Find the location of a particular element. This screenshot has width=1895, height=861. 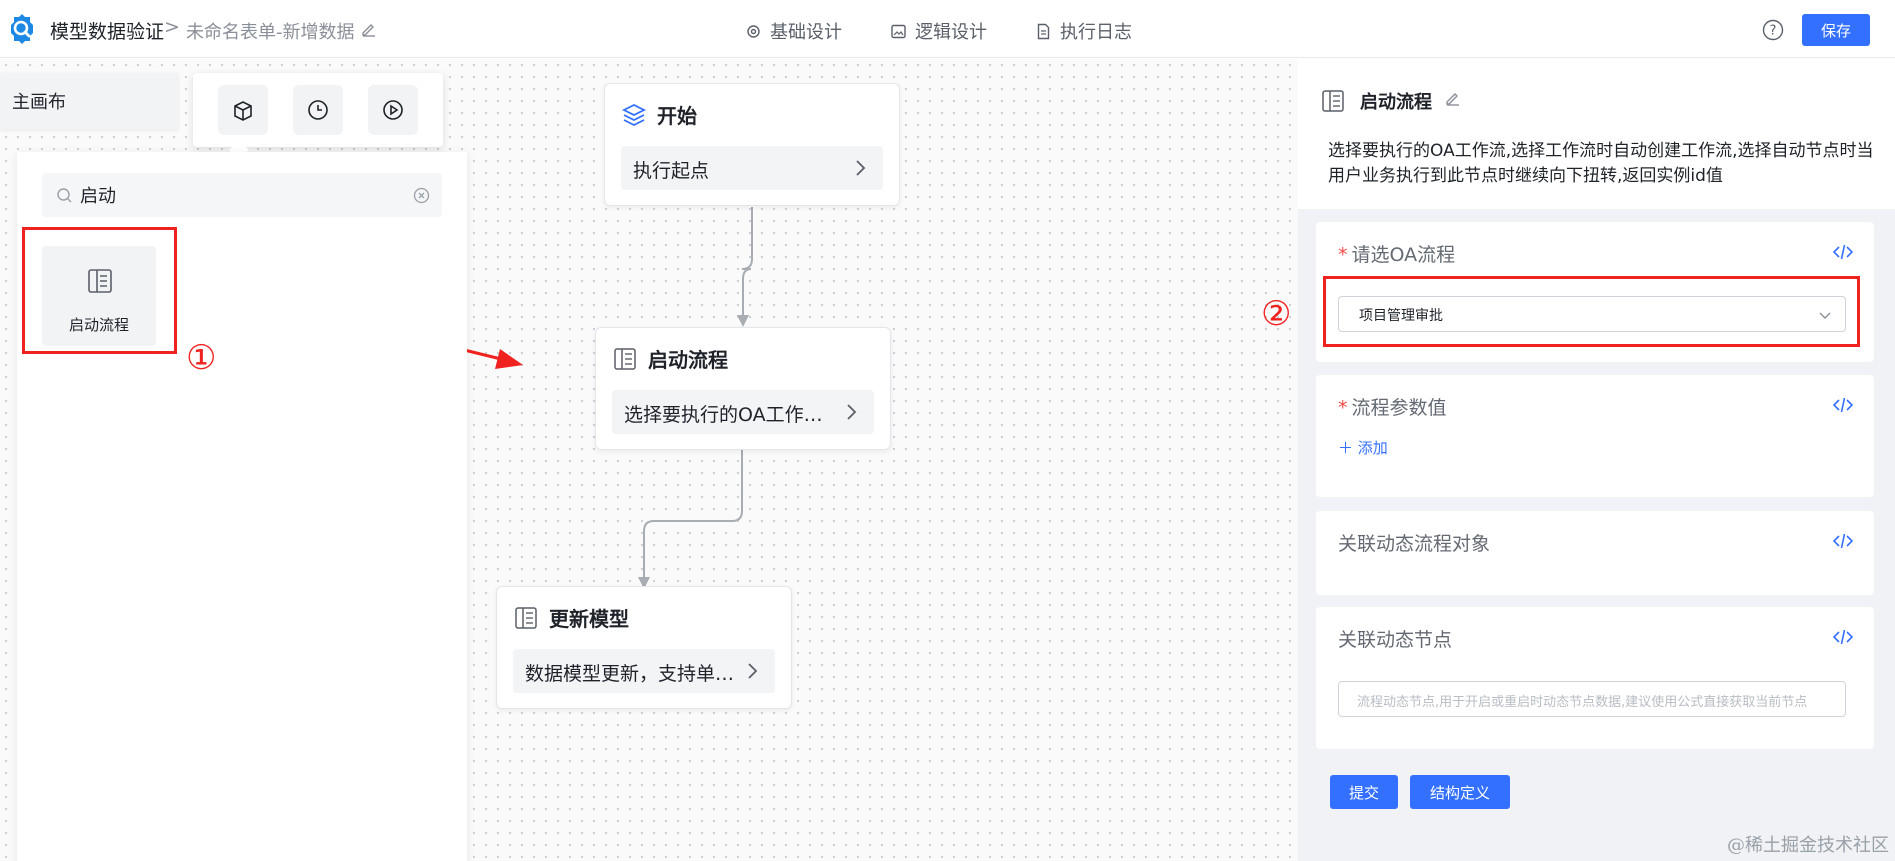

node-title: 启动流程 is located at coordinates (688, 360).